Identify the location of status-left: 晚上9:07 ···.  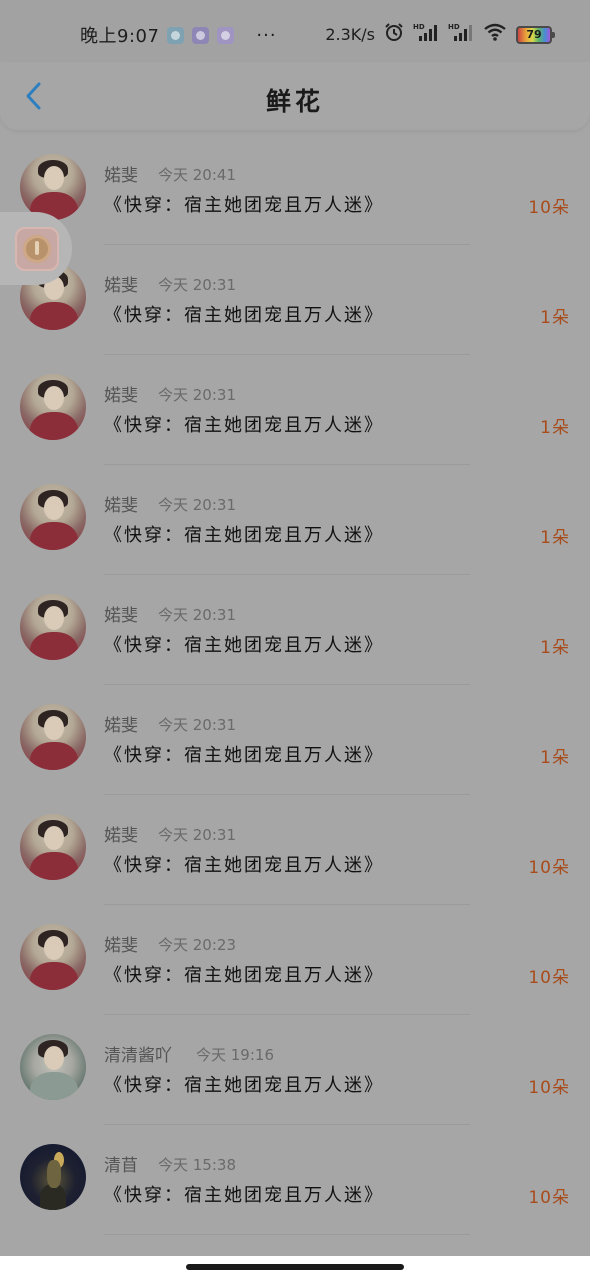
(178, 35).